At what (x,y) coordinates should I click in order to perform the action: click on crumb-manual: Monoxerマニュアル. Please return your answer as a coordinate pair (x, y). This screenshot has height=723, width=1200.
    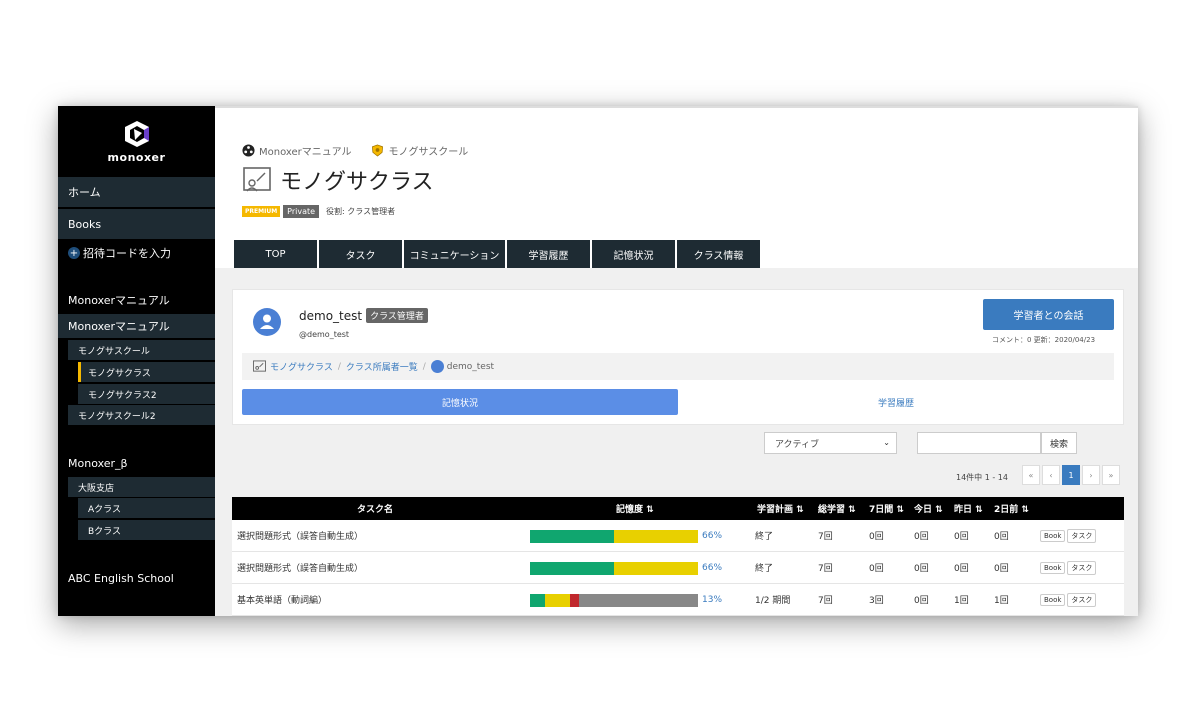
    Looking at the image, I should click on (305, 150).